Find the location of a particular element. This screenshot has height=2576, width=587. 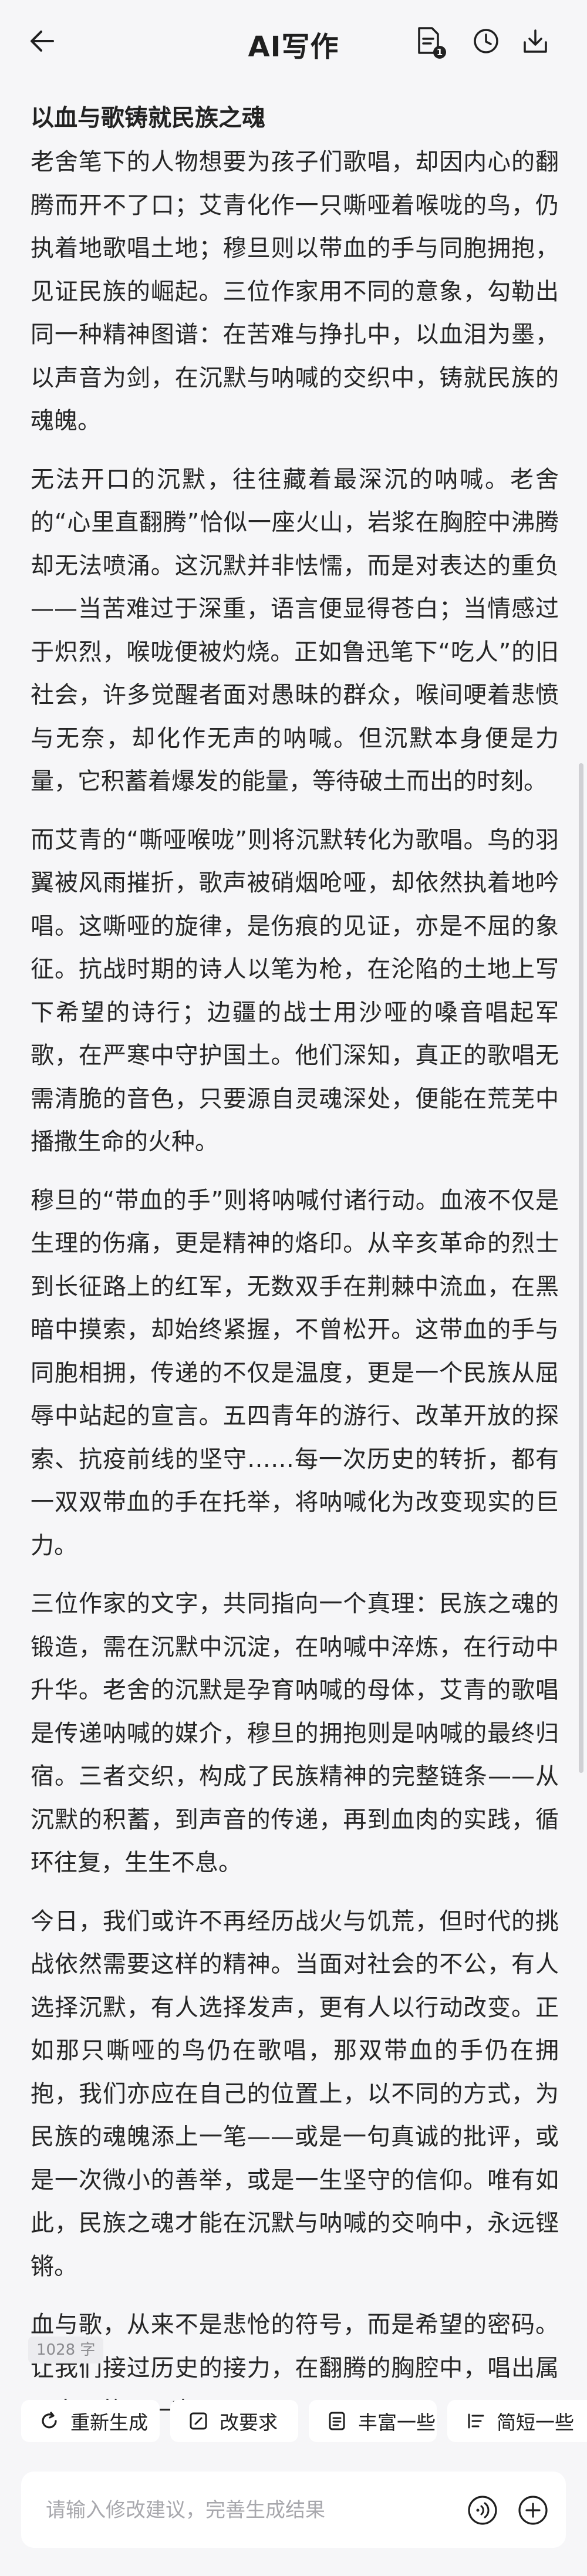

regenerate-button: 重新生成 is located at coordinates (90, 2421).